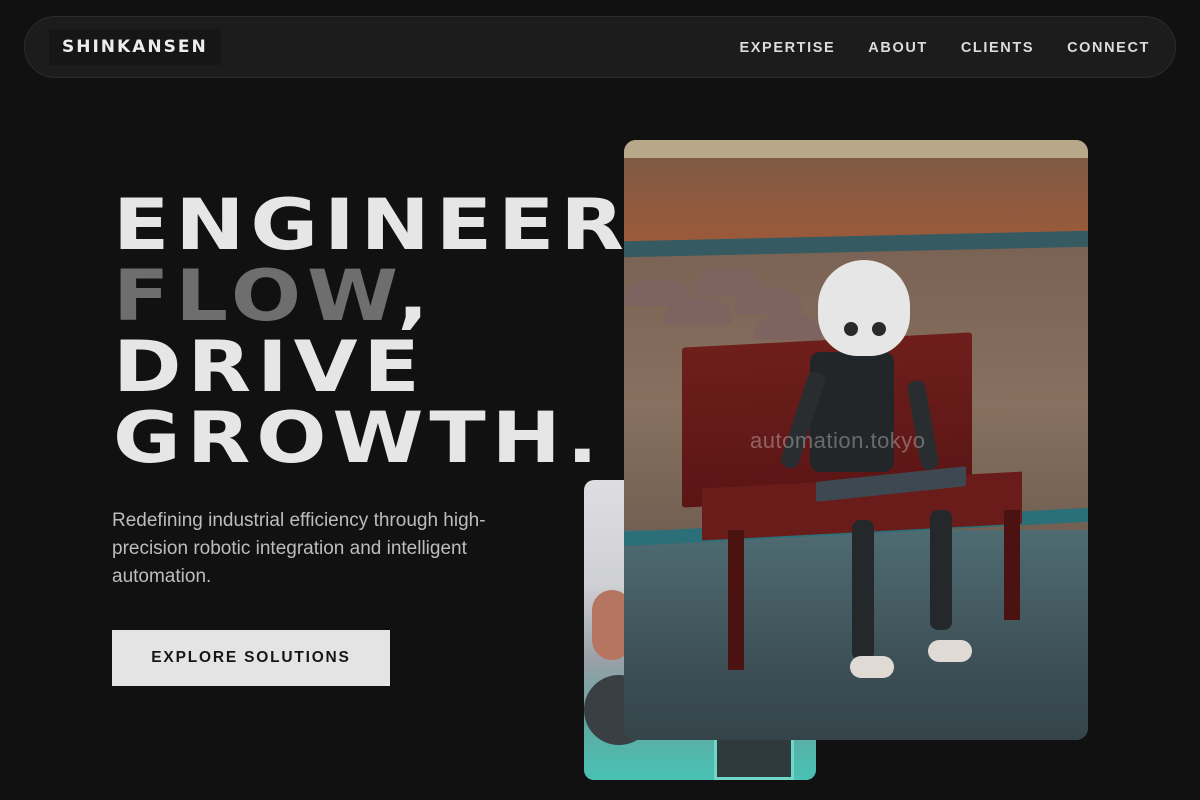  What do you see at coordinates (754, 757) in the screenshot?
I see `photo-screen-shape` at bounding box center [754, 757].